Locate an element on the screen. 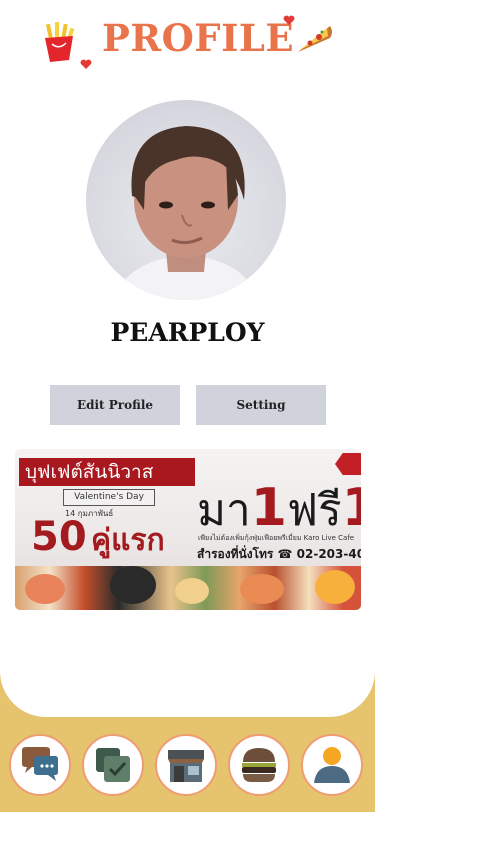  food-strip is located at coordinates (188, 588).